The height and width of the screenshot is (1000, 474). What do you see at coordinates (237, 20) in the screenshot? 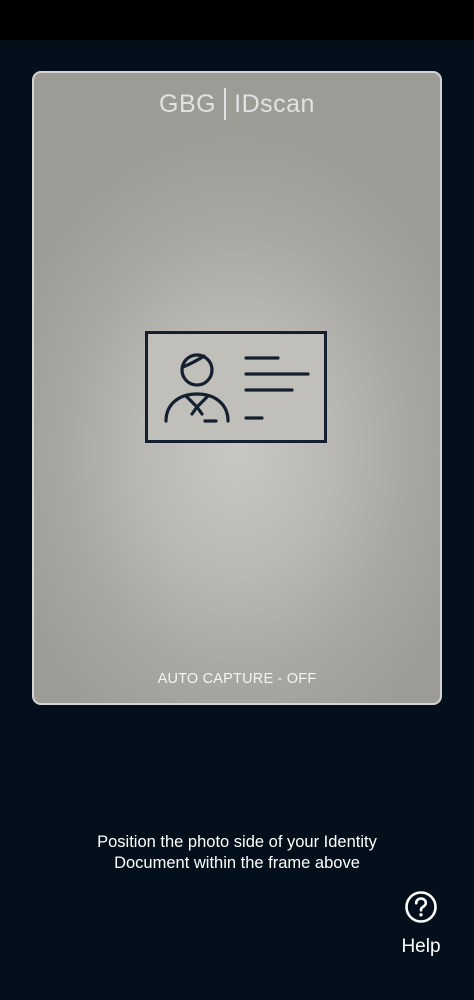
I see `status-bar` at bounding box center [237, 20].